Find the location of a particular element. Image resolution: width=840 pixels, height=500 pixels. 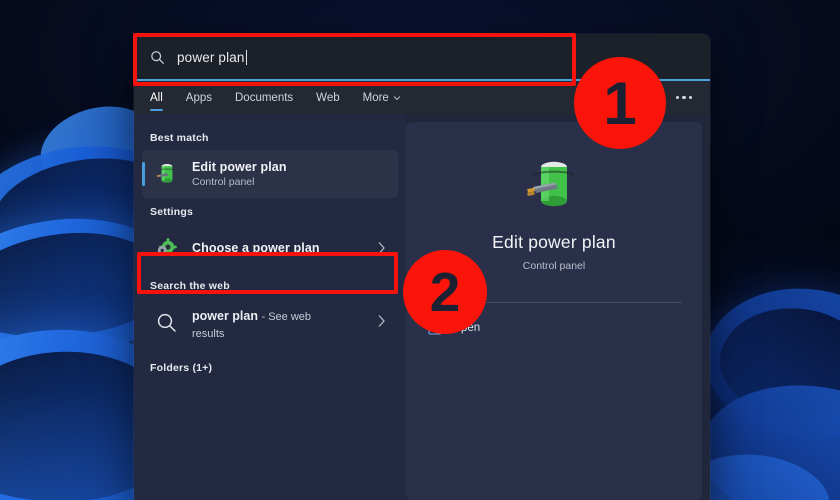

tab-label: Documents is located at coordinates (264, 97).